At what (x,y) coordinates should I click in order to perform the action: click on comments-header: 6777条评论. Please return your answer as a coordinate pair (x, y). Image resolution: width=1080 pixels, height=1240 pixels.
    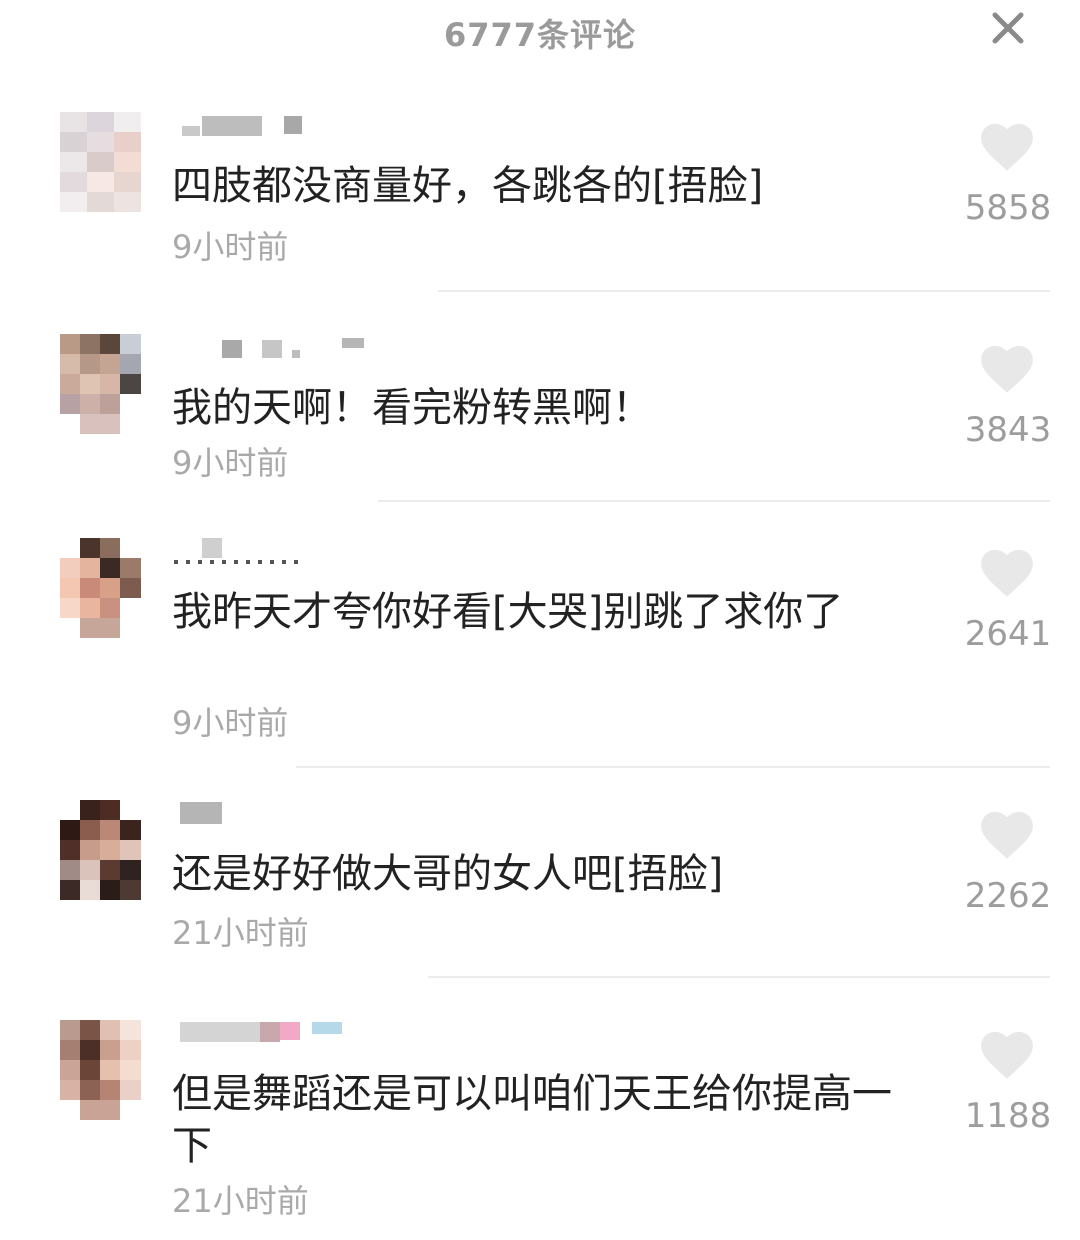
    Looking at the image, I should click on (540, 32).